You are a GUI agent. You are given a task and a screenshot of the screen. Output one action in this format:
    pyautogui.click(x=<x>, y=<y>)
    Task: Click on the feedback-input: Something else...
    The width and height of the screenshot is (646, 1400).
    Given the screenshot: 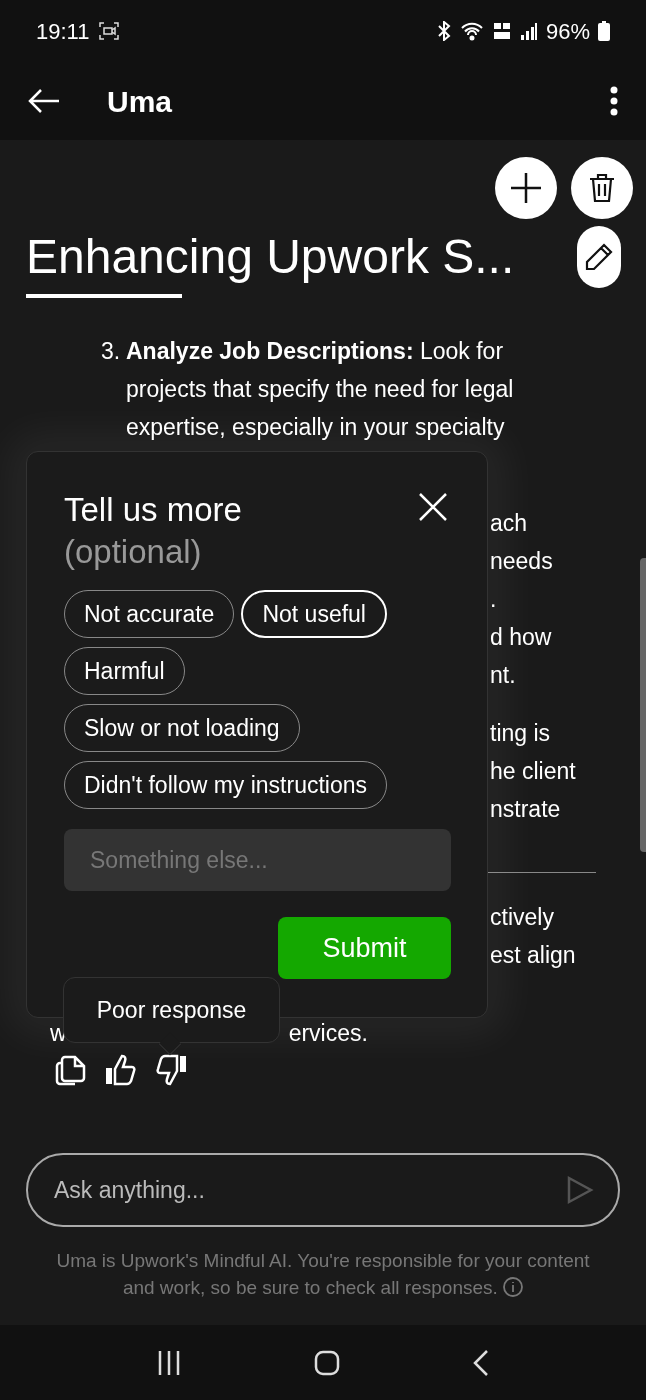 What is the action you would take?
    pyautogui.click(x=257, y=860)
    